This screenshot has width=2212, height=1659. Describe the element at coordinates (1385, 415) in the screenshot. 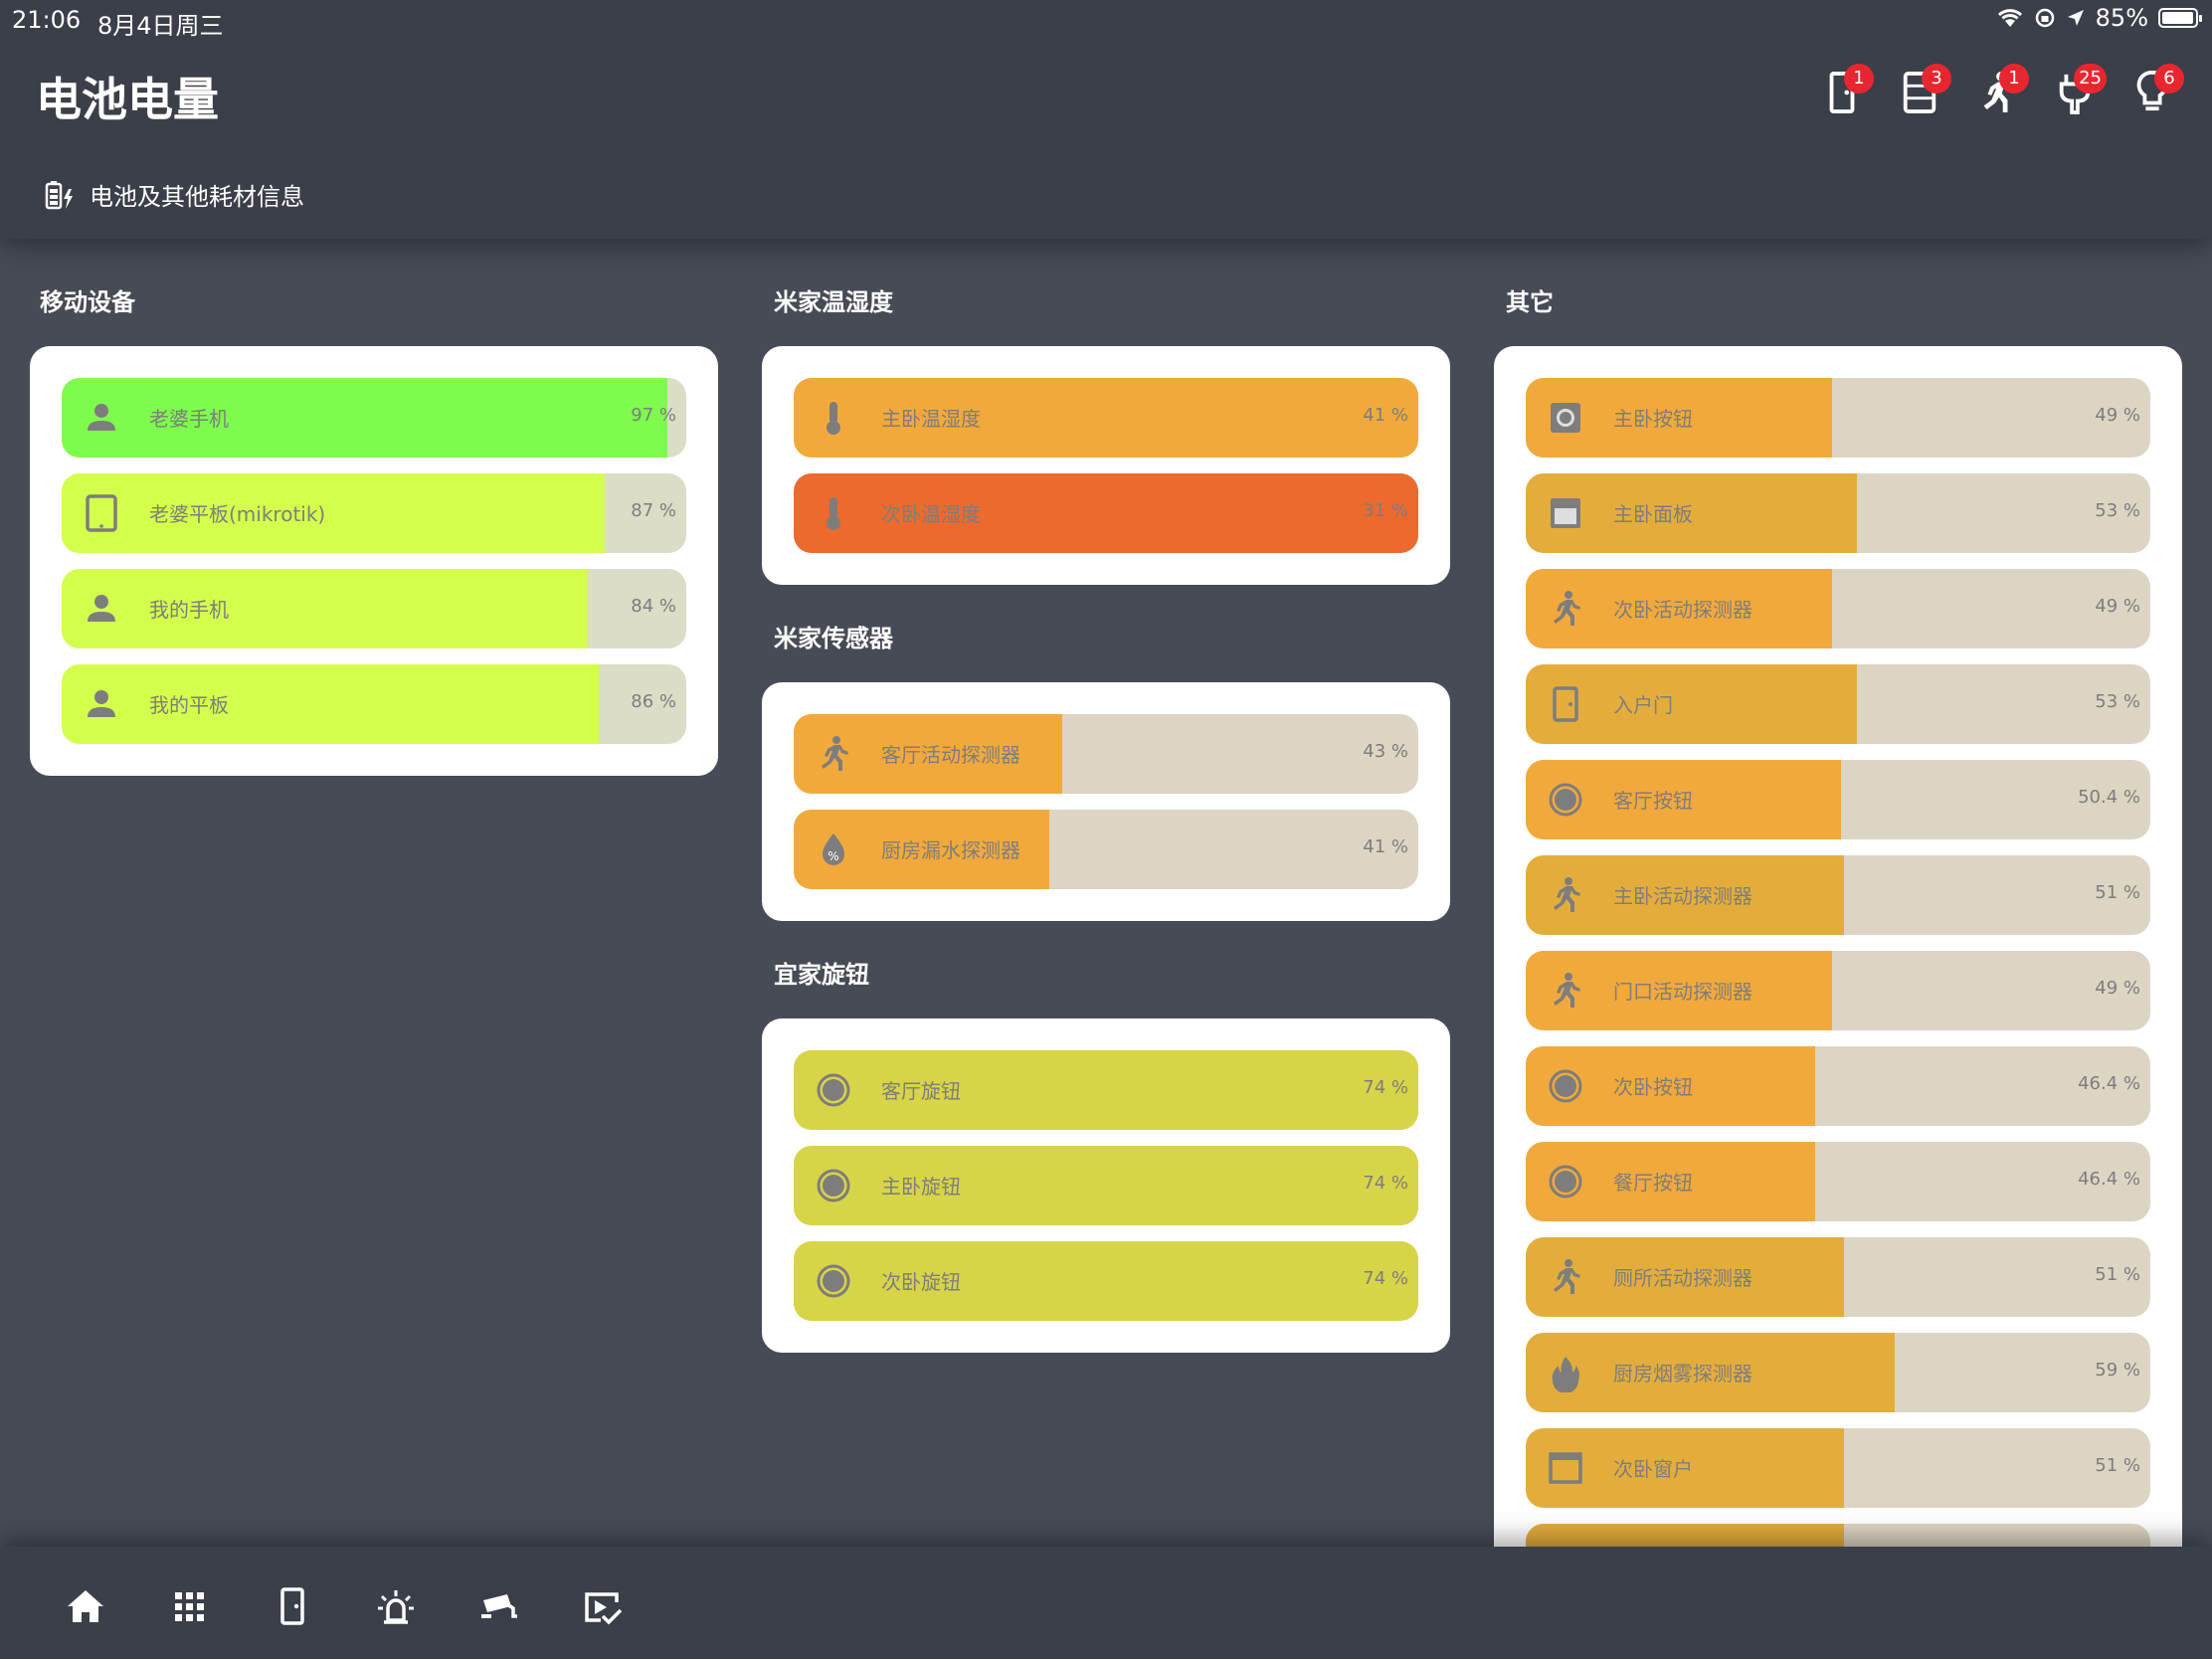

I see `battery-percent-label: 41 %` at that location.